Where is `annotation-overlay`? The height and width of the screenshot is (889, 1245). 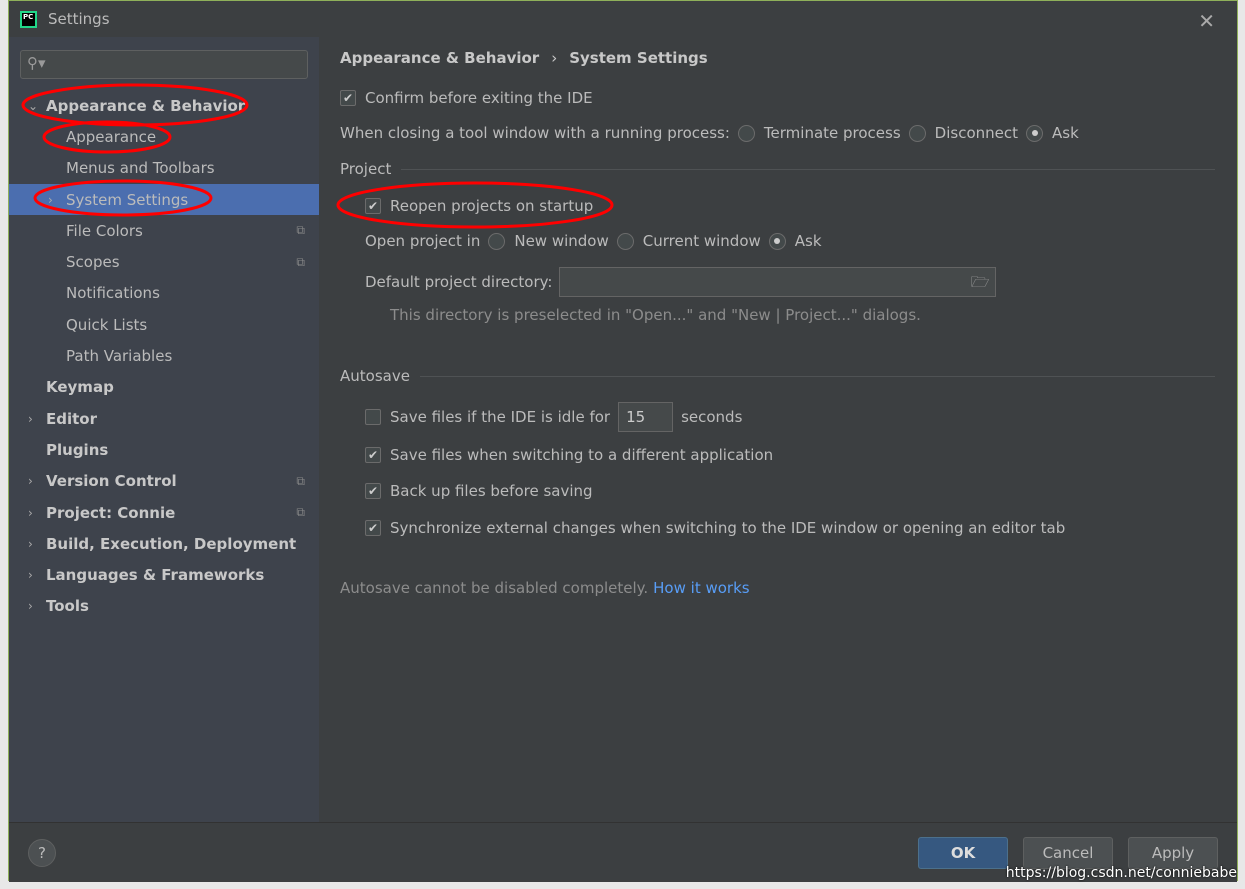
annotation-overlay is located at coordinates (317, 156).